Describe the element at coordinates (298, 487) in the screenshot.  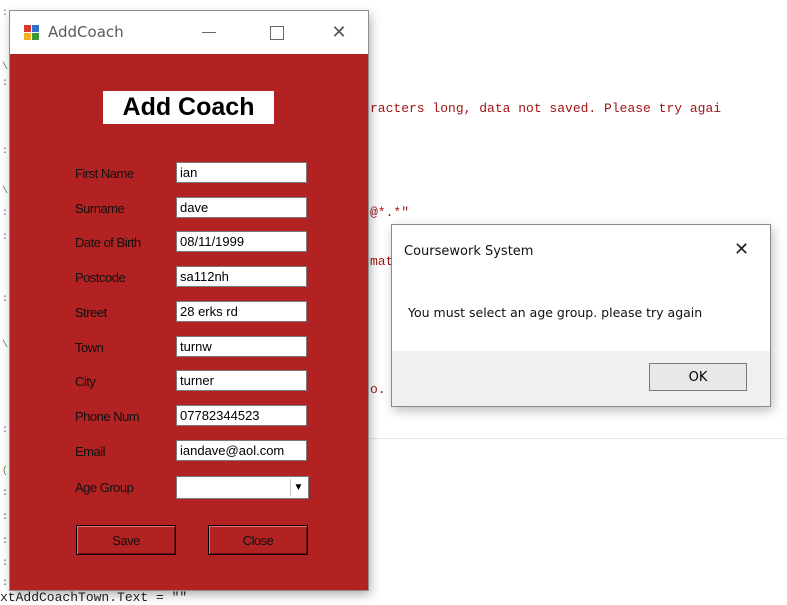
I see `dropdown-arrow-icon: ▼` at that location.